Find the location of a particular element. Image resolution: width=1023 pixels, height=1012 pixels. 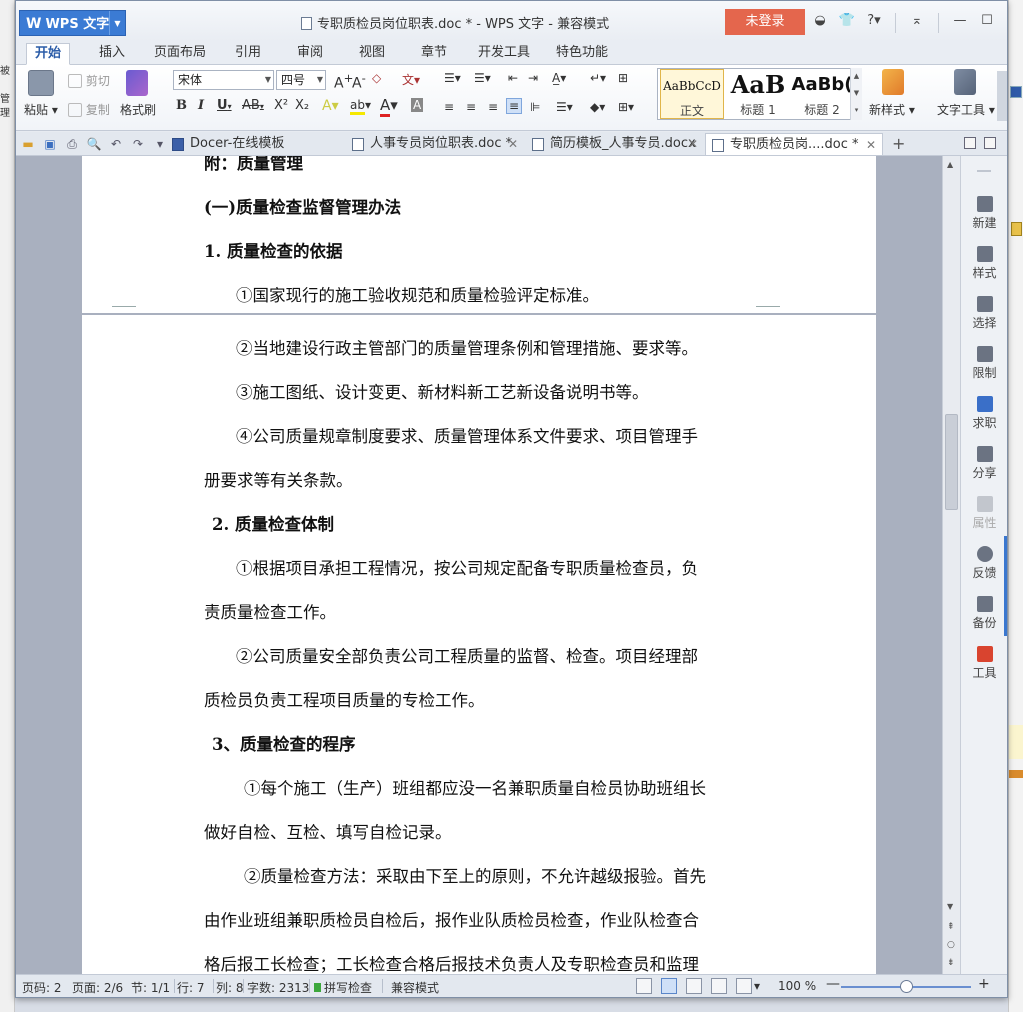

tab-list-icon is located at coordinates (990, 143).